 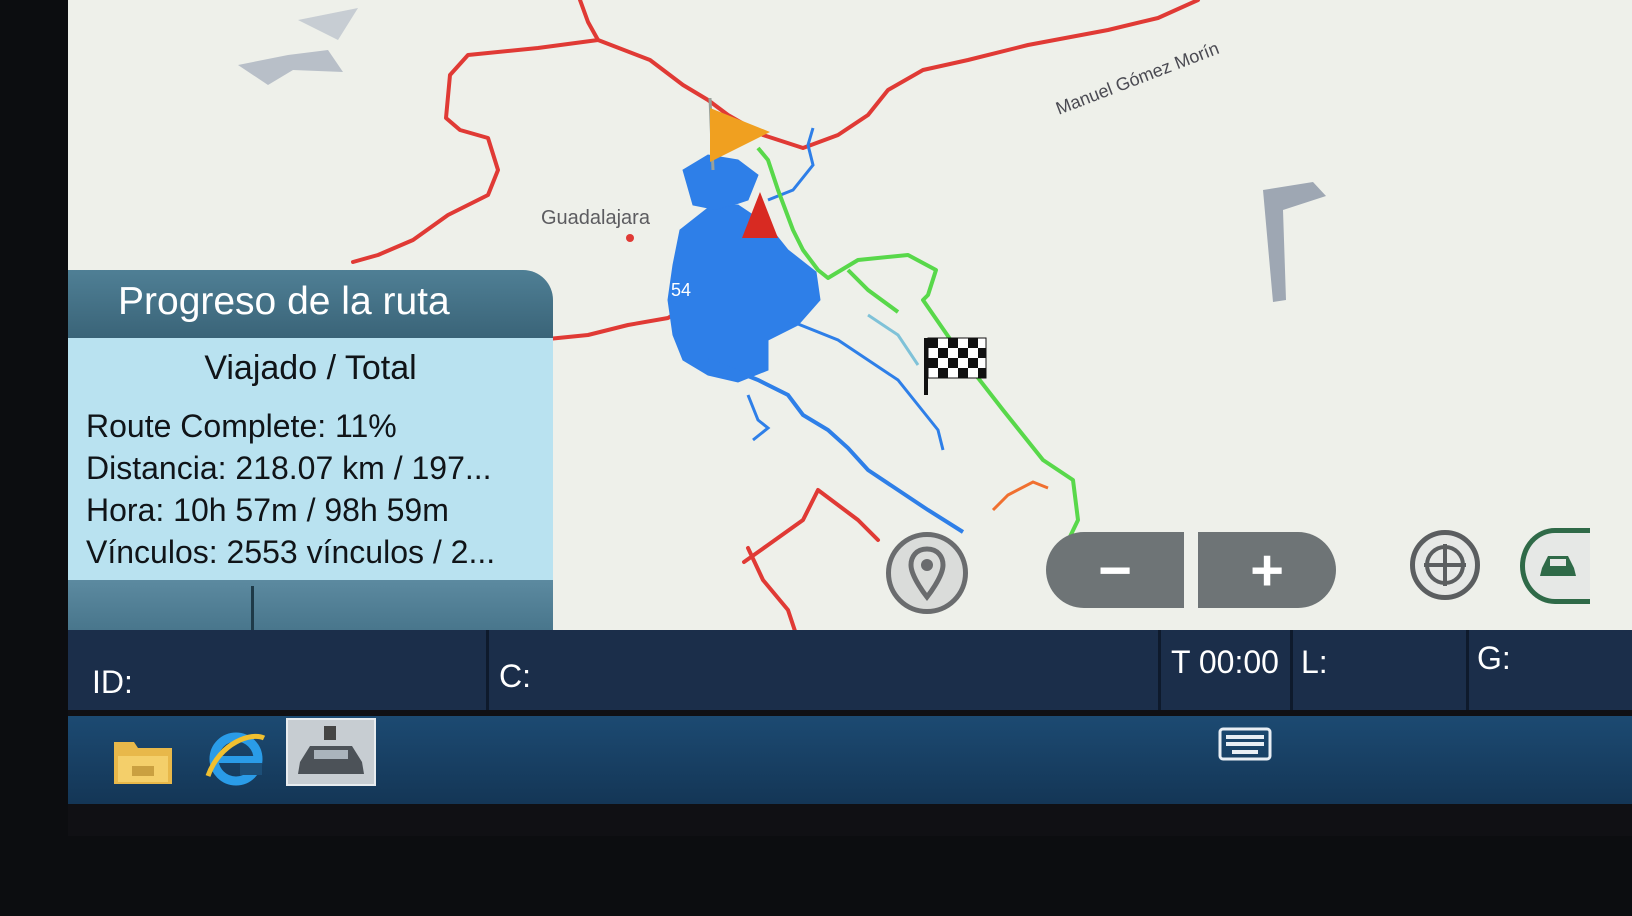 I want to click on secondary-route, so click(x=893, y=339).